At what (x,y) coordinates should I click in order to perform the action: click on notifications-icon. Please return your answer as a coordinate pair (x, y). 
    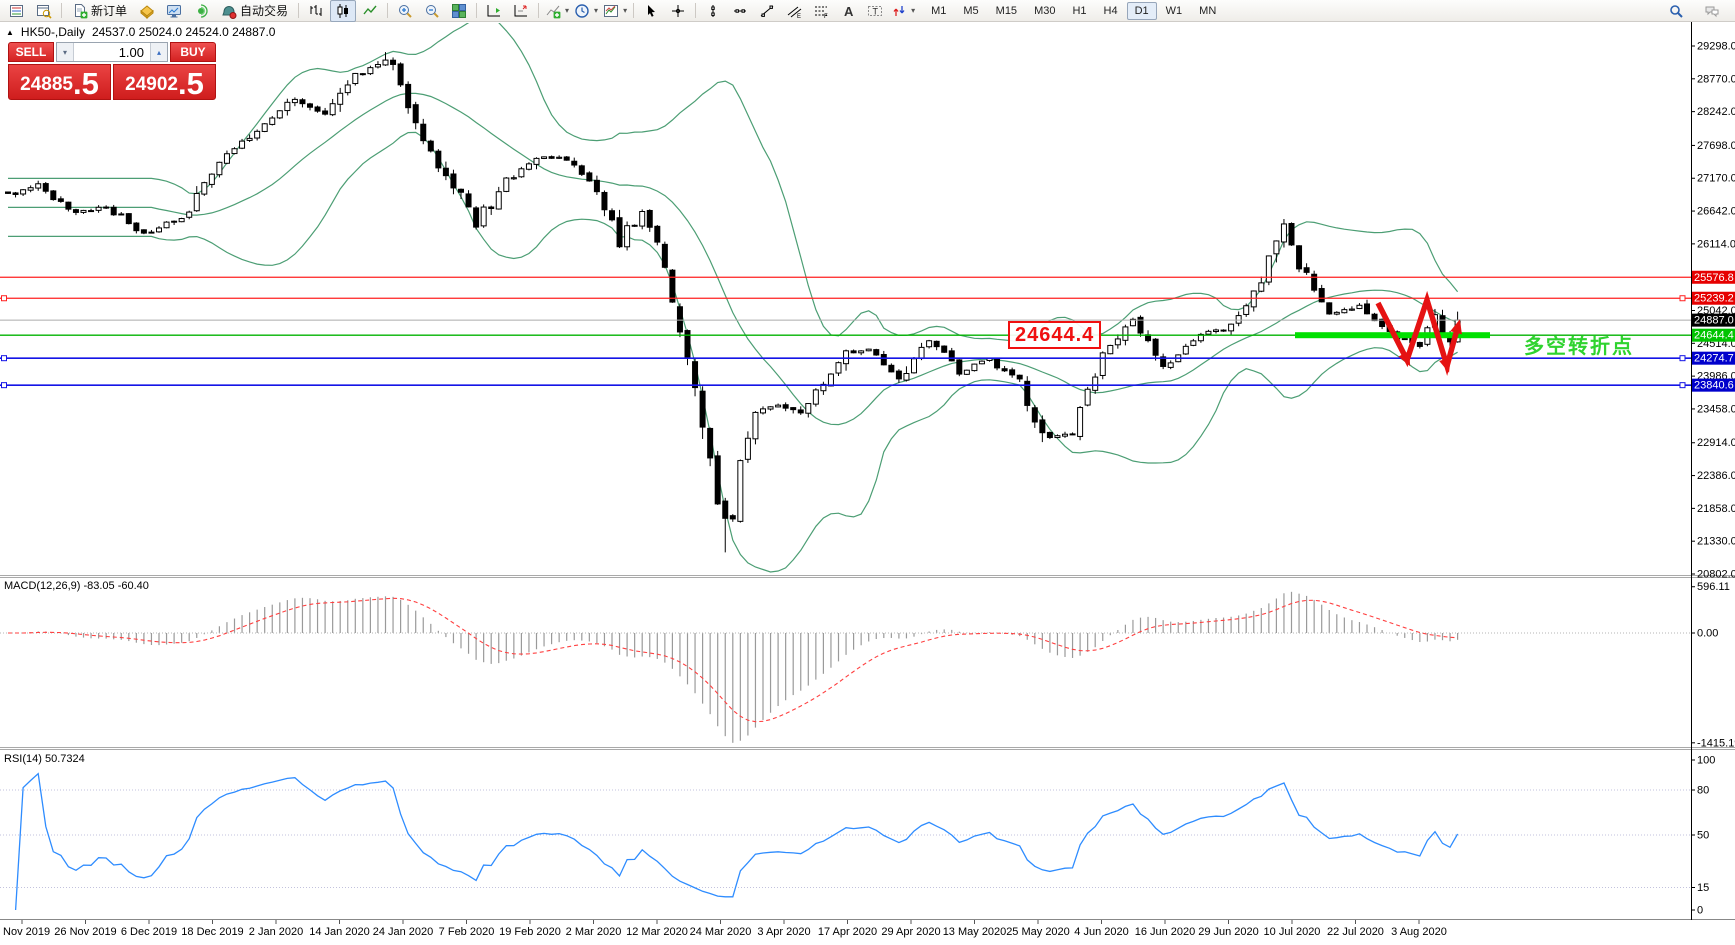
    Looking at the image, I should click on (201, 11).